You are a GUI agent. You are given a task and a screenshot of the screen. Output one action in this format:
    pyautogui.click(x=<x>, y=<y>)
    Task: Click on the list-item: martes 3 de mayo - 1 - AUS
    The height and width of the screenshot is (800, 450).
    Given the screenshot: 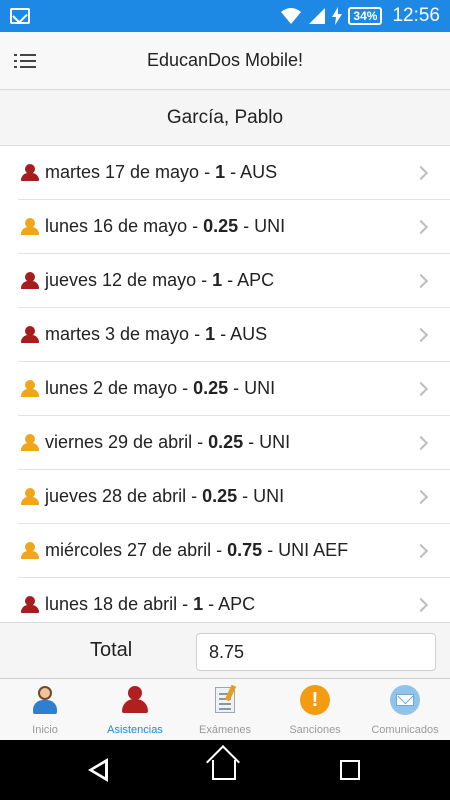 What is the action you would take?
    pyautogui.click(x=234, y=335)
    